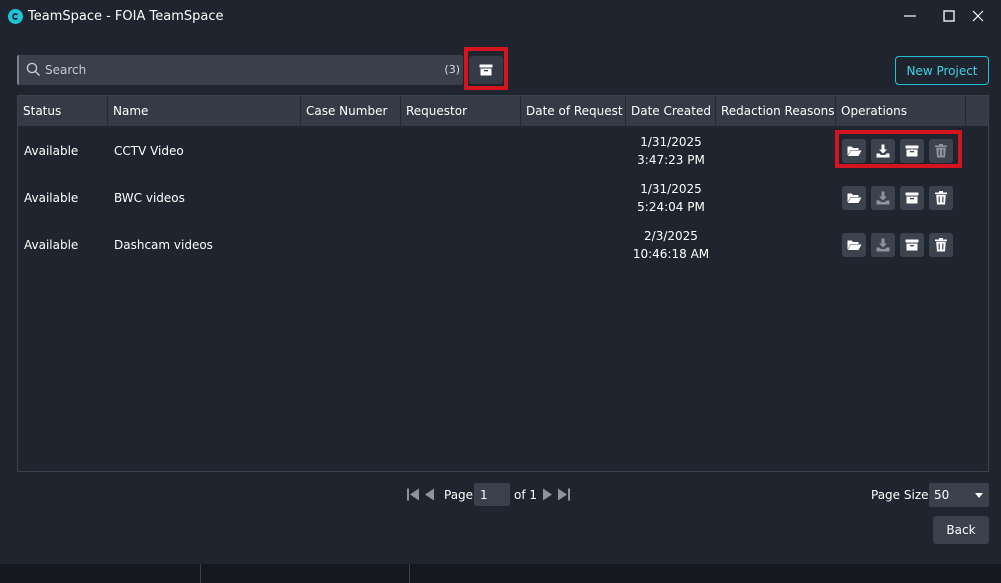 This screenshot has width=1001, height=583. I want to click on page-size-value: 50, so click(942, 495).